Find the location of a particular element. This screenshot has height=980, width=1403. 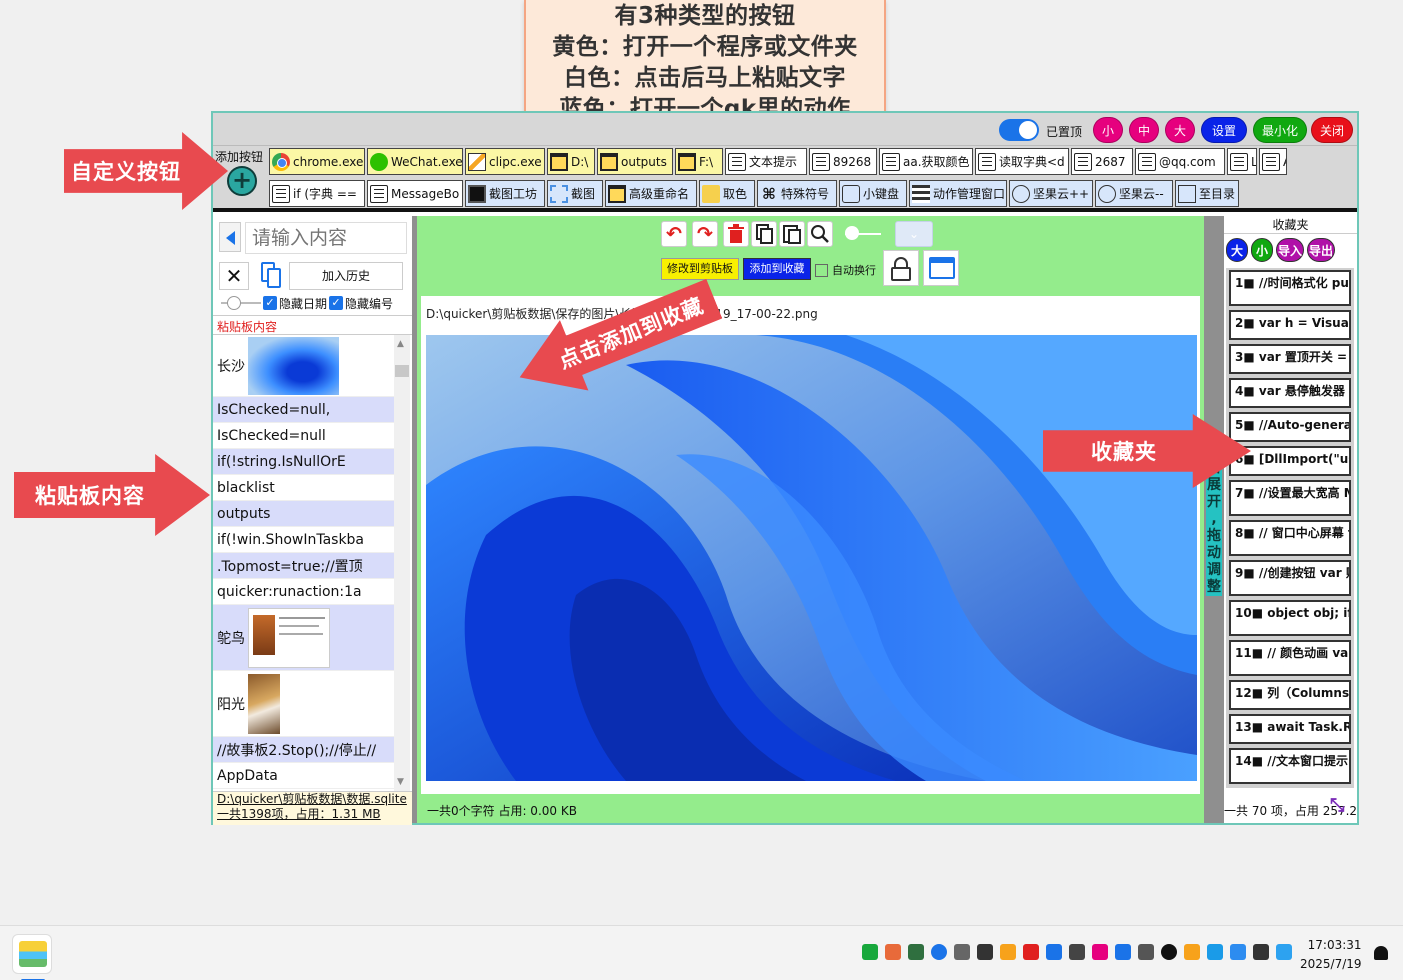

chevron-down-icon: ⌄ is located at coordinates (914, 234).